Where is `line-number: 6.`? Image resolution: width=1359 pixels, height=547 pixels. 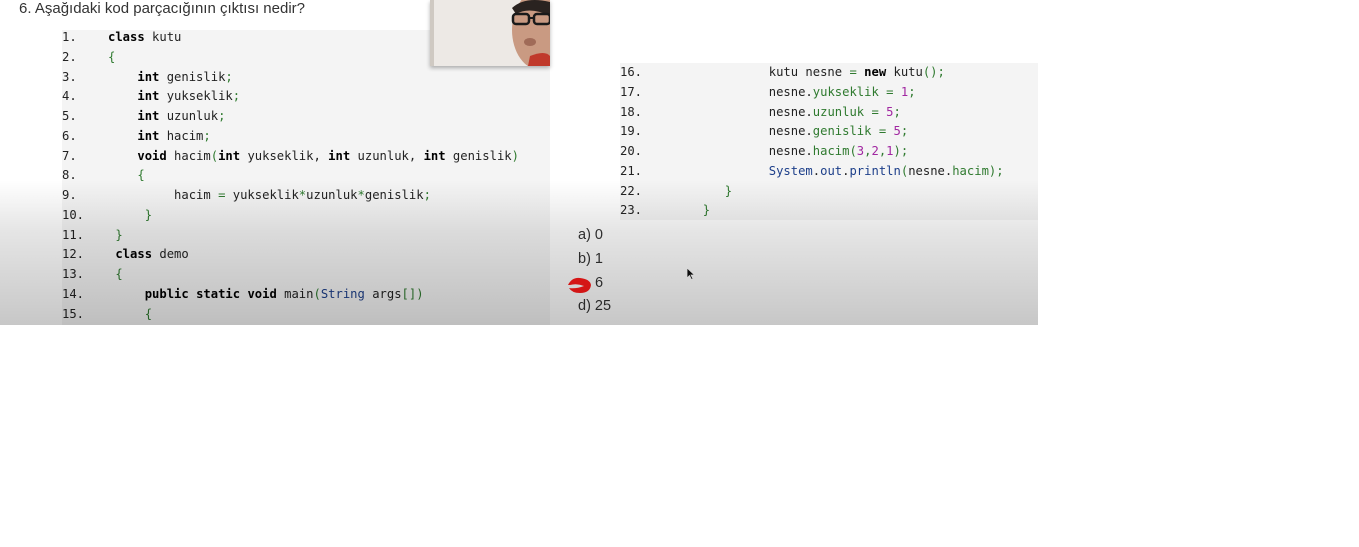 line-number: 6. is located at coordinates (69, 135).